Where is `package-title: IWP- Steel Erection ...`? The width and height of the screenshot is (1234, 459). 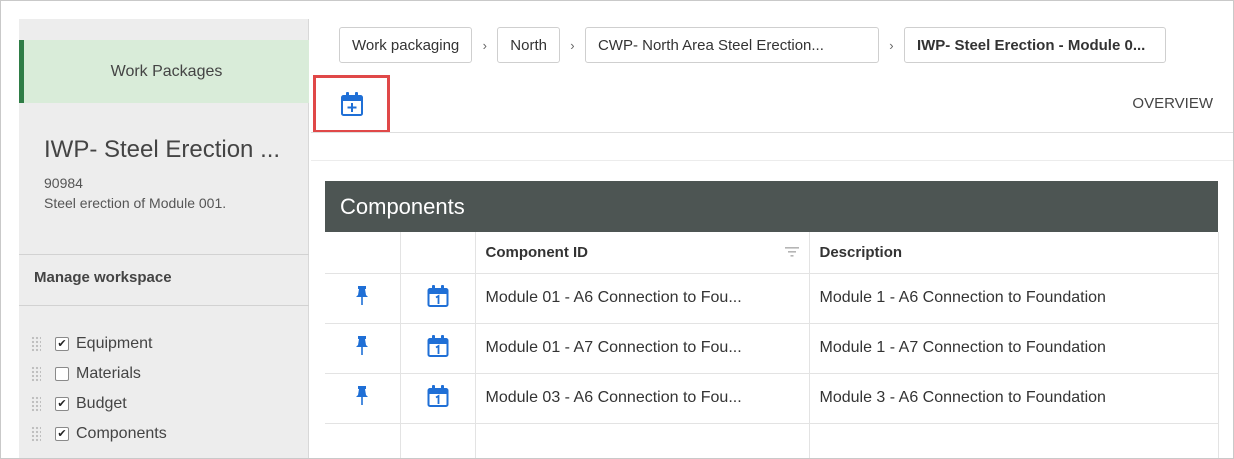
package-title: IWP- Steel Erection ... is located at coordinates (162, 149).